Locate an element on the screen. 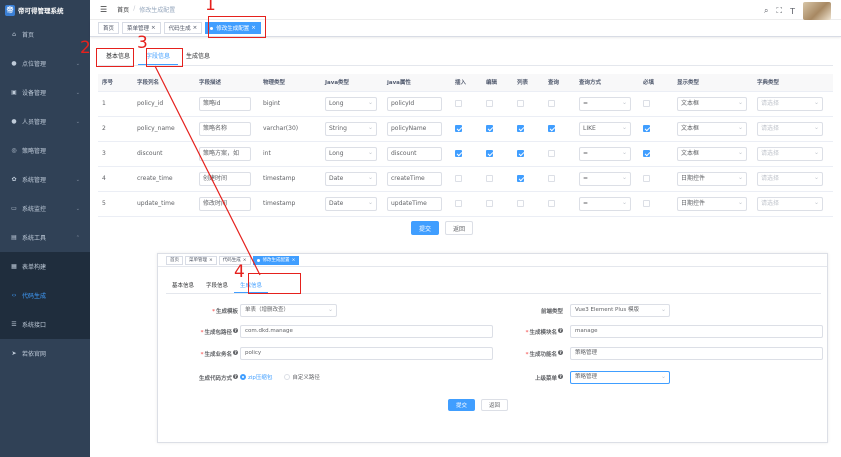 The height and width of the screenshot is (457, 841). desc-input: 修改时间 is located at coordinates (225, 203).